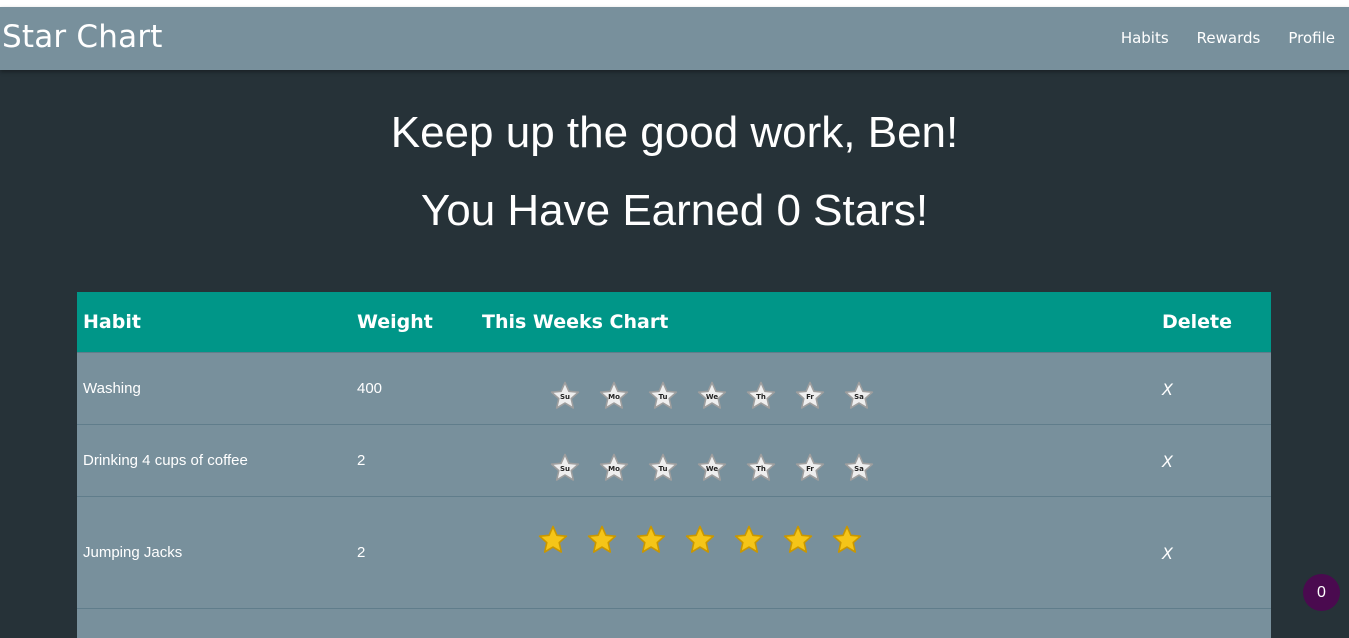 The height and width of the screenshot is (638, 1349). Describe the element at coordinates (1321, 592) in the screenshot. I see `notification-badge: 0` at that location.